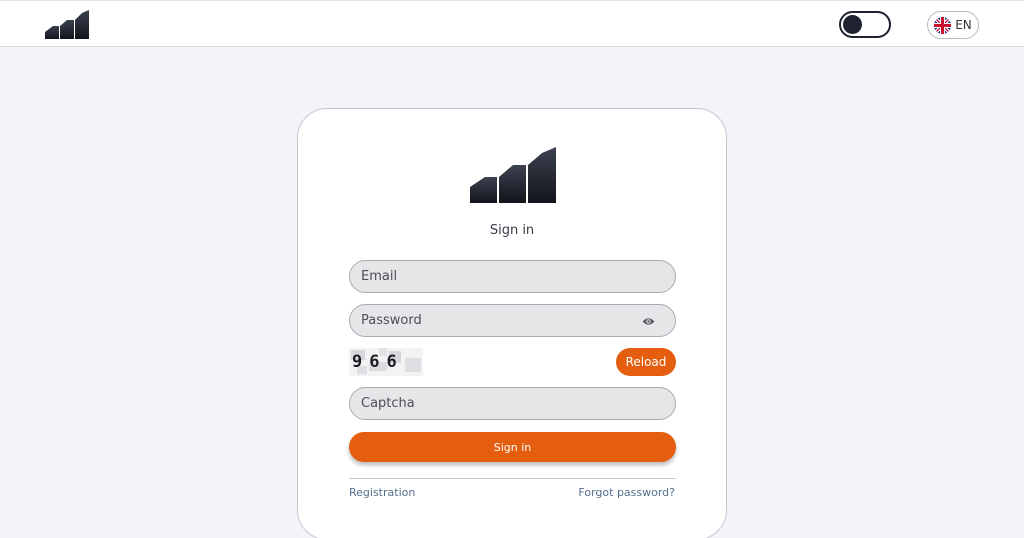 Image resolution: width=1024 pixels, height=538 pixels. What do you see at coordinates (512, 478) in the screenshot?
I see `divider` at bounding box center [512, 478].